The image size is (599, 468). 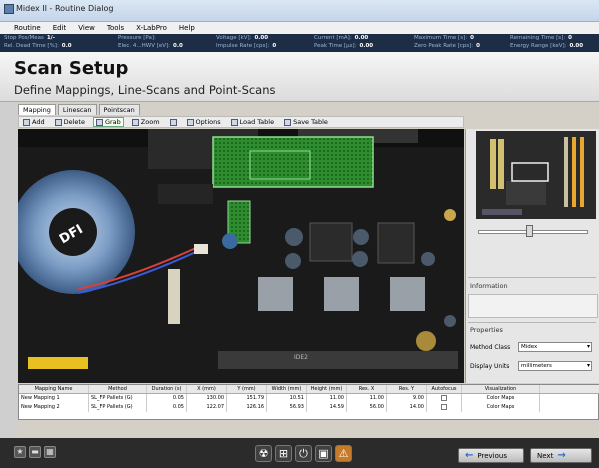 What do you see at coordinates (54, 398) in the screenshot?
I see `cell-mapping-name: New Mapping 1` at bounding box center [54, 398].